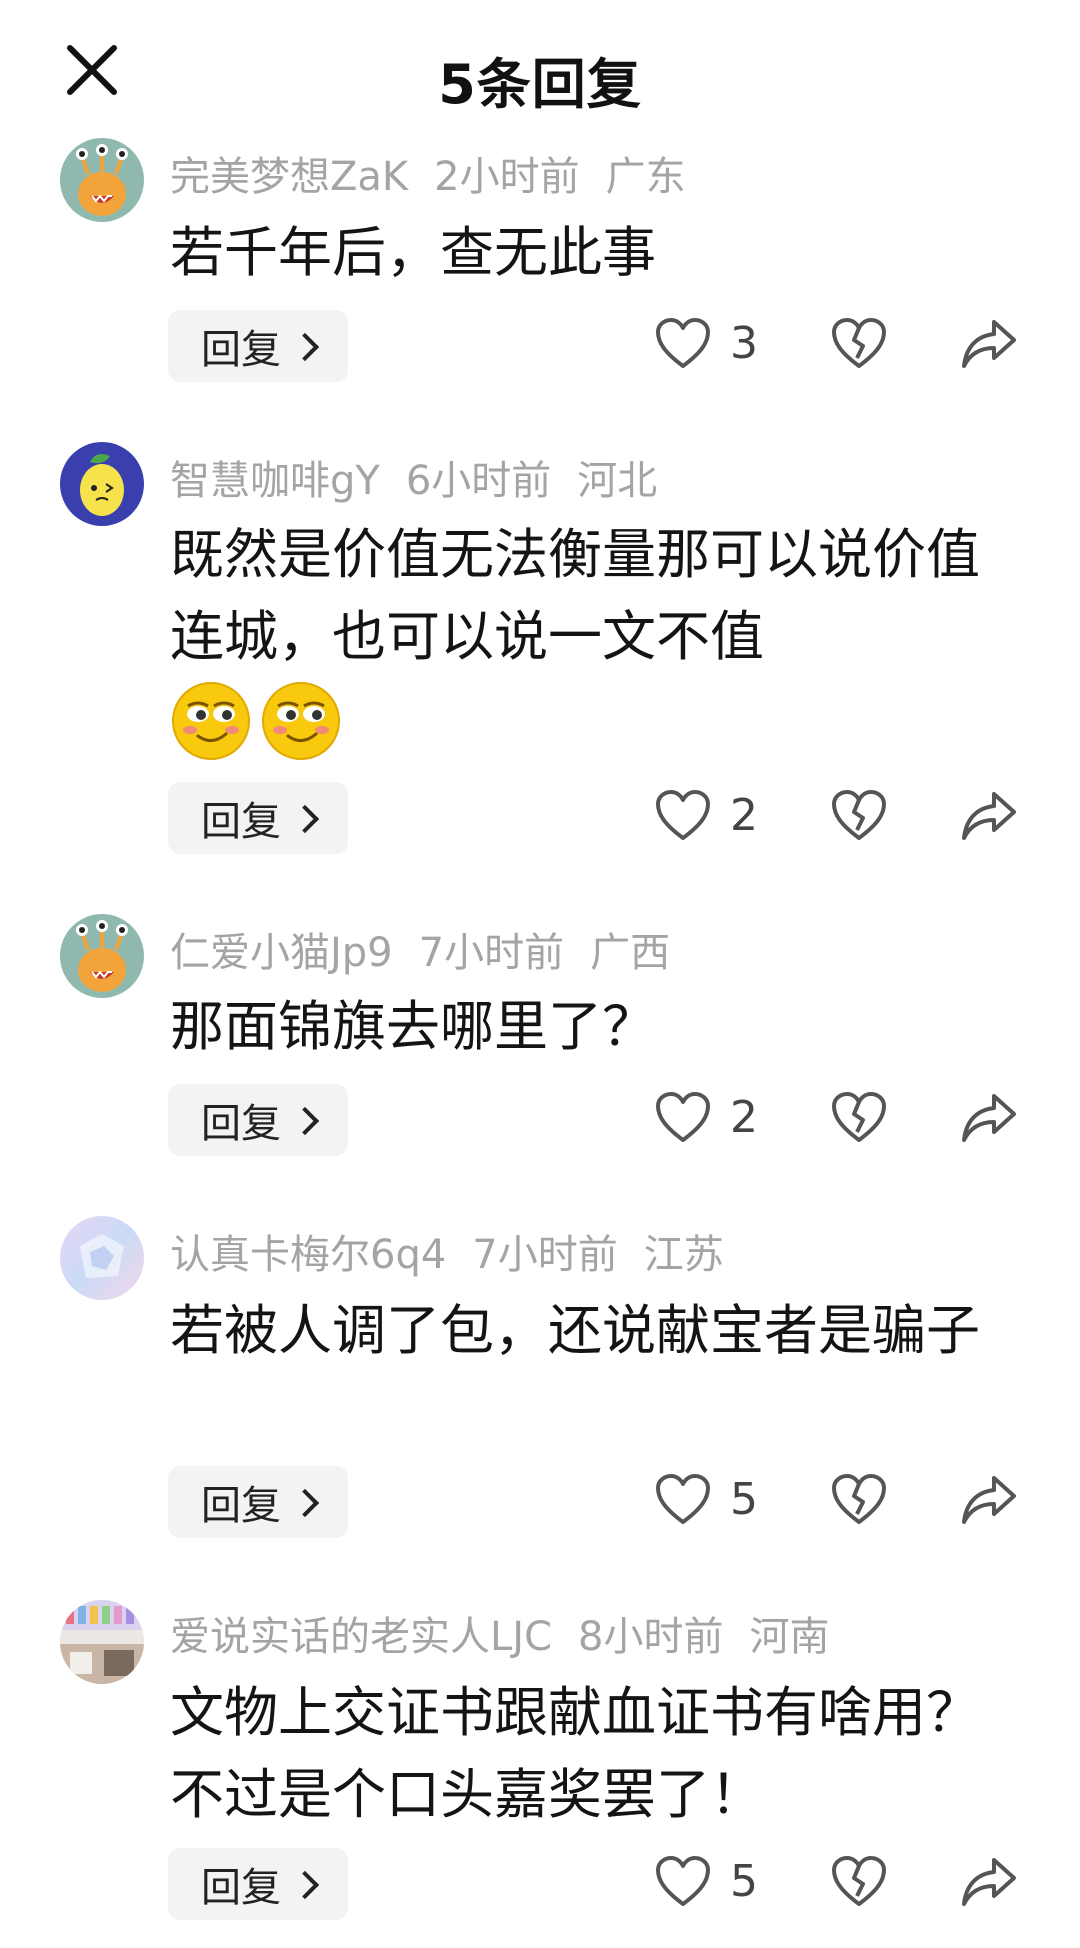 This screenshot has height=1948, width=1080. I want to click on like-button: 3, so click(706, 343).